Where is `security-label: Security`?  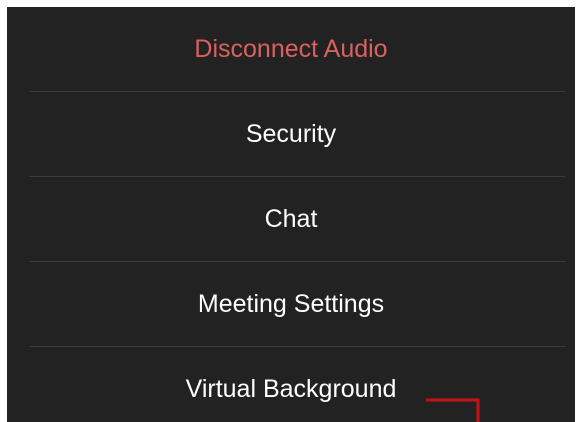
security-label: Security is located at coordinates (291, 133).